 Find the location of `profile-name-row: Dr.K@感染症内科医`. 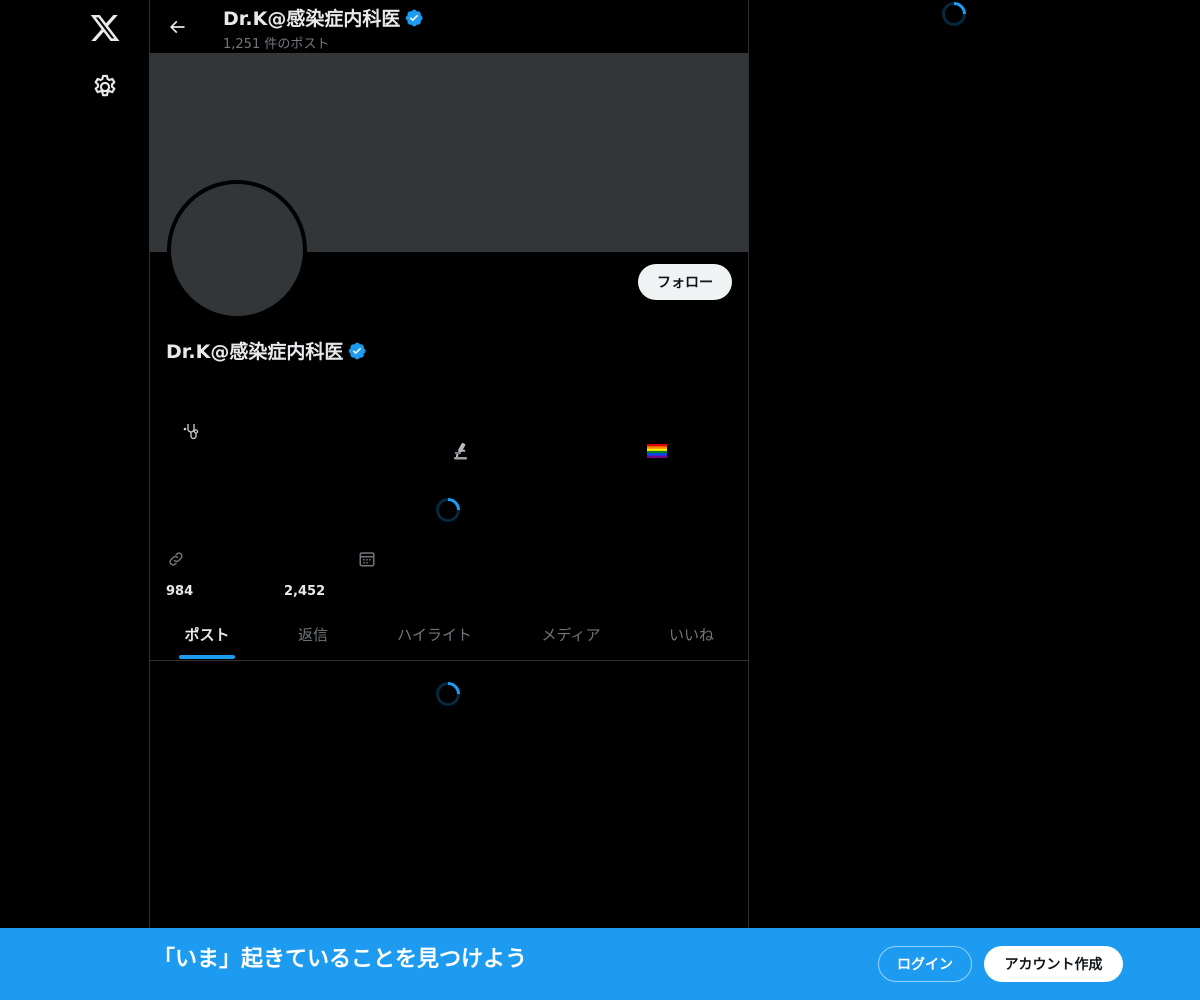

profile-name-row: Dr.K@感染症内科医 is located at coordinates (266, 350).